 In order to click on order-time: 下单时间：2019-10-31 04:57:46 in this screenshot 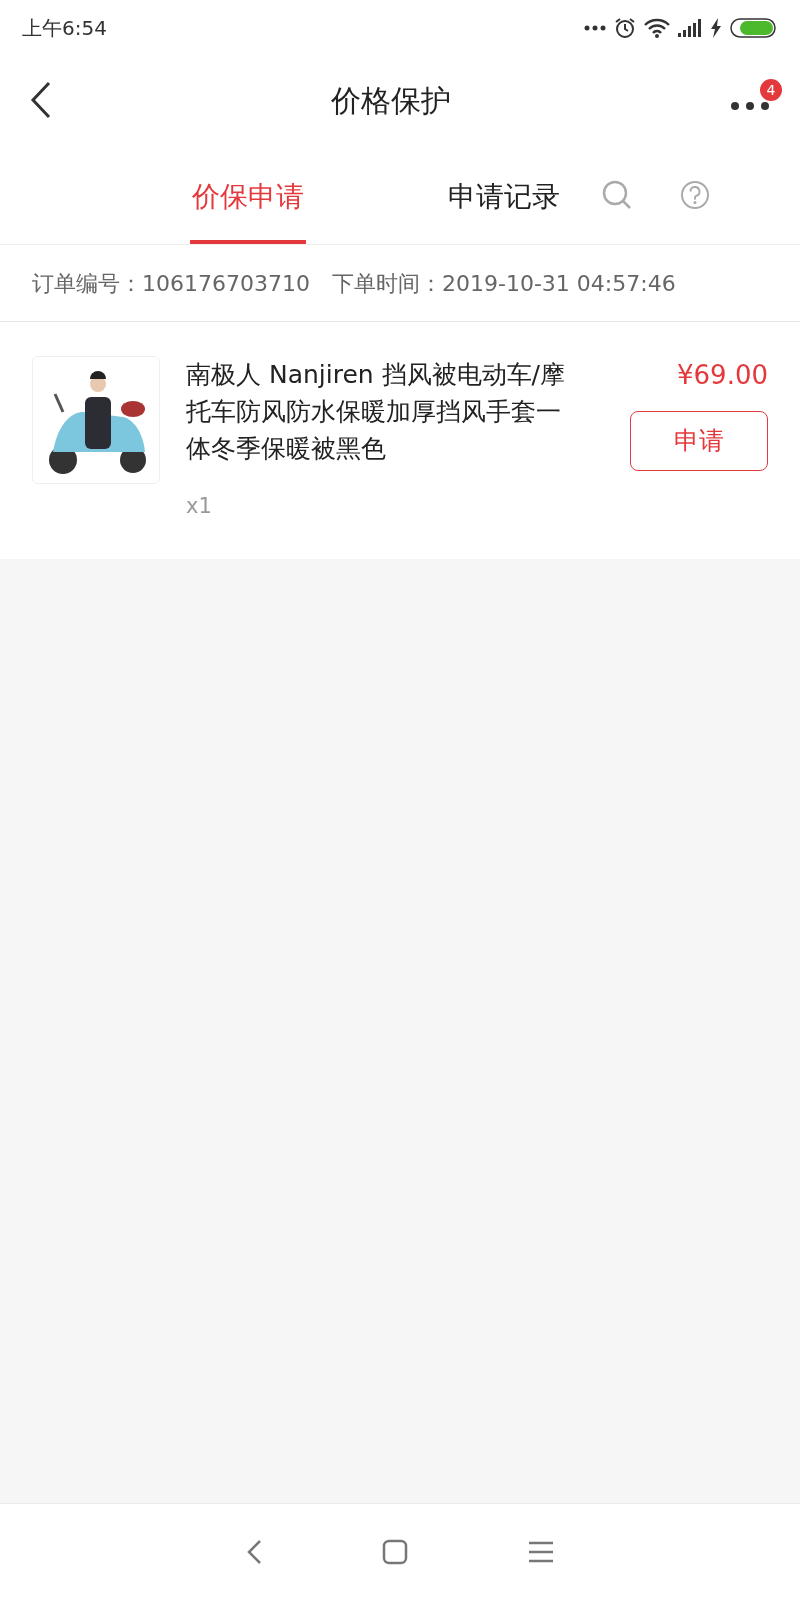, I will do `click(503, 283)`.